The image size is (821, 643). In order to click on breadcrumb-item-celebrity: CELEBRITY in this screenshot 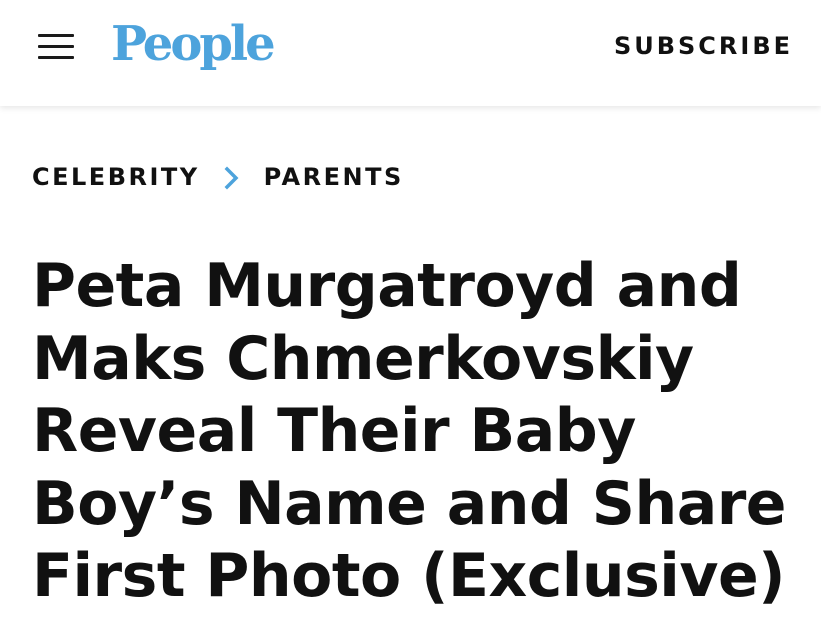, I will do `click(116, 177)`.